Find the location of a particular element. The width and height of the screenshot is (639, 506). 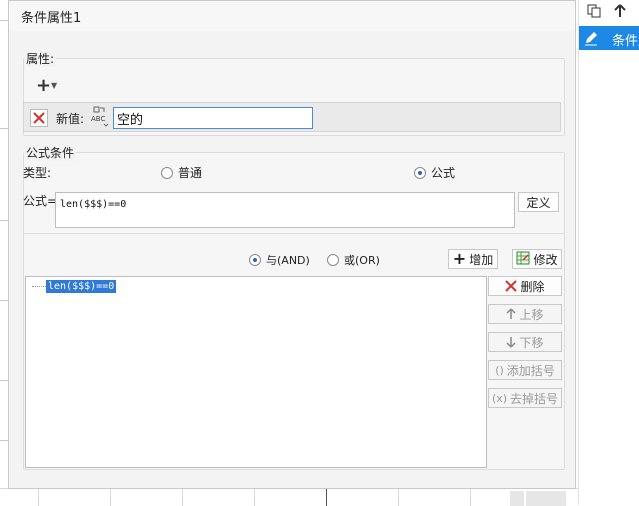

move-up-label: 上移 is located at coordinates (531, 314).